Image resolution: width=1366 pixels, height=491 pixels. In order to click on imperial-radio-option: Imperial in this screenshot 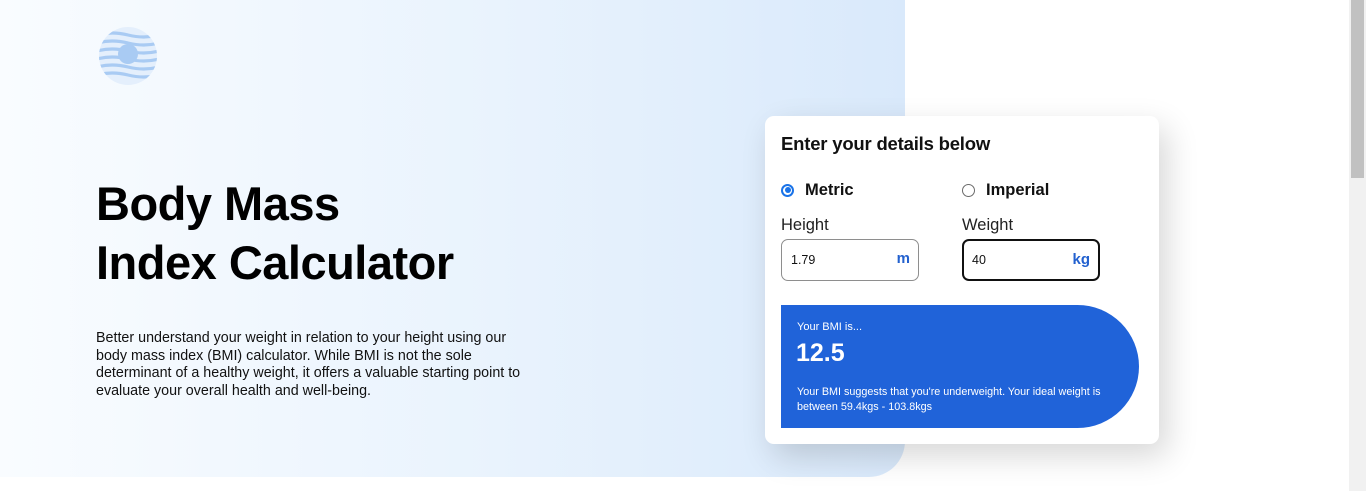, I will do `click(1005, 190)`.